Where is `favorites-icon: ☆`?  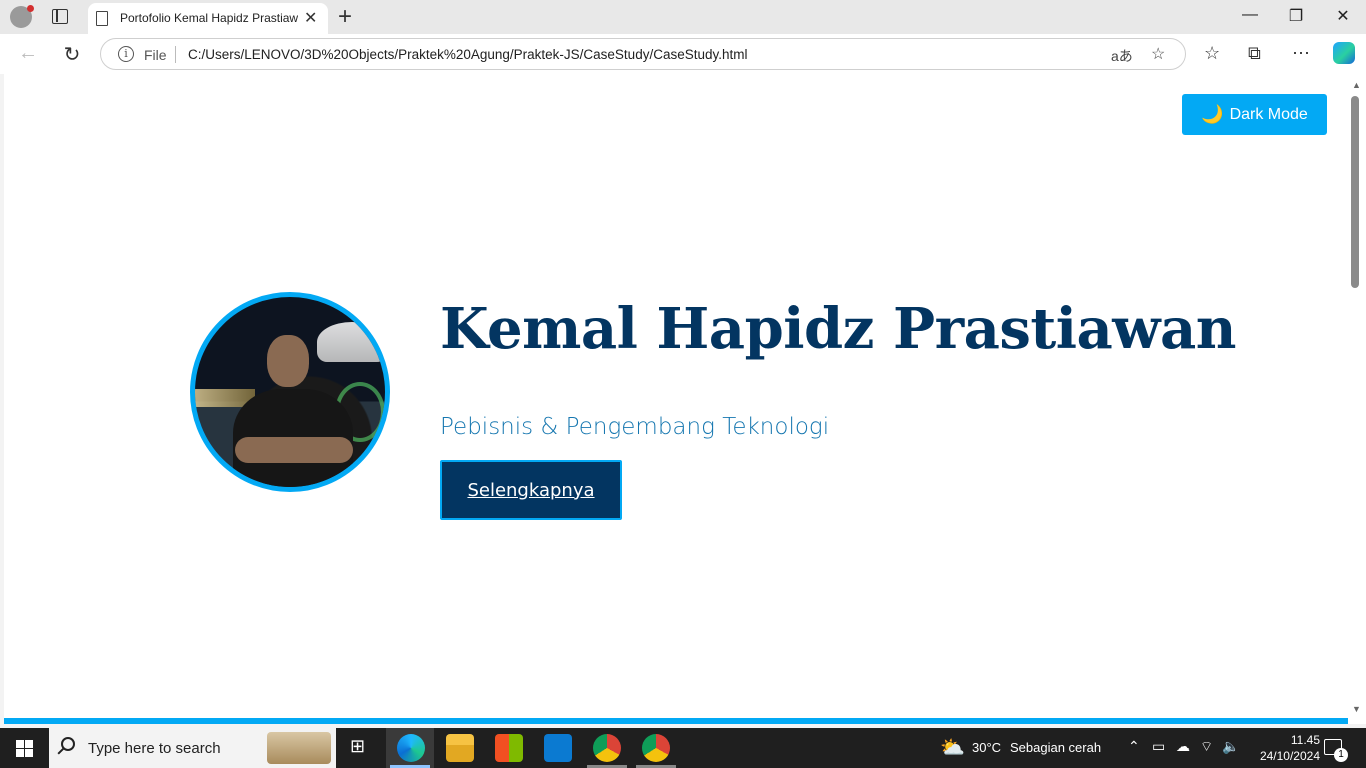 favorites-icon: ☆ is located at coordinates (1212, 53).